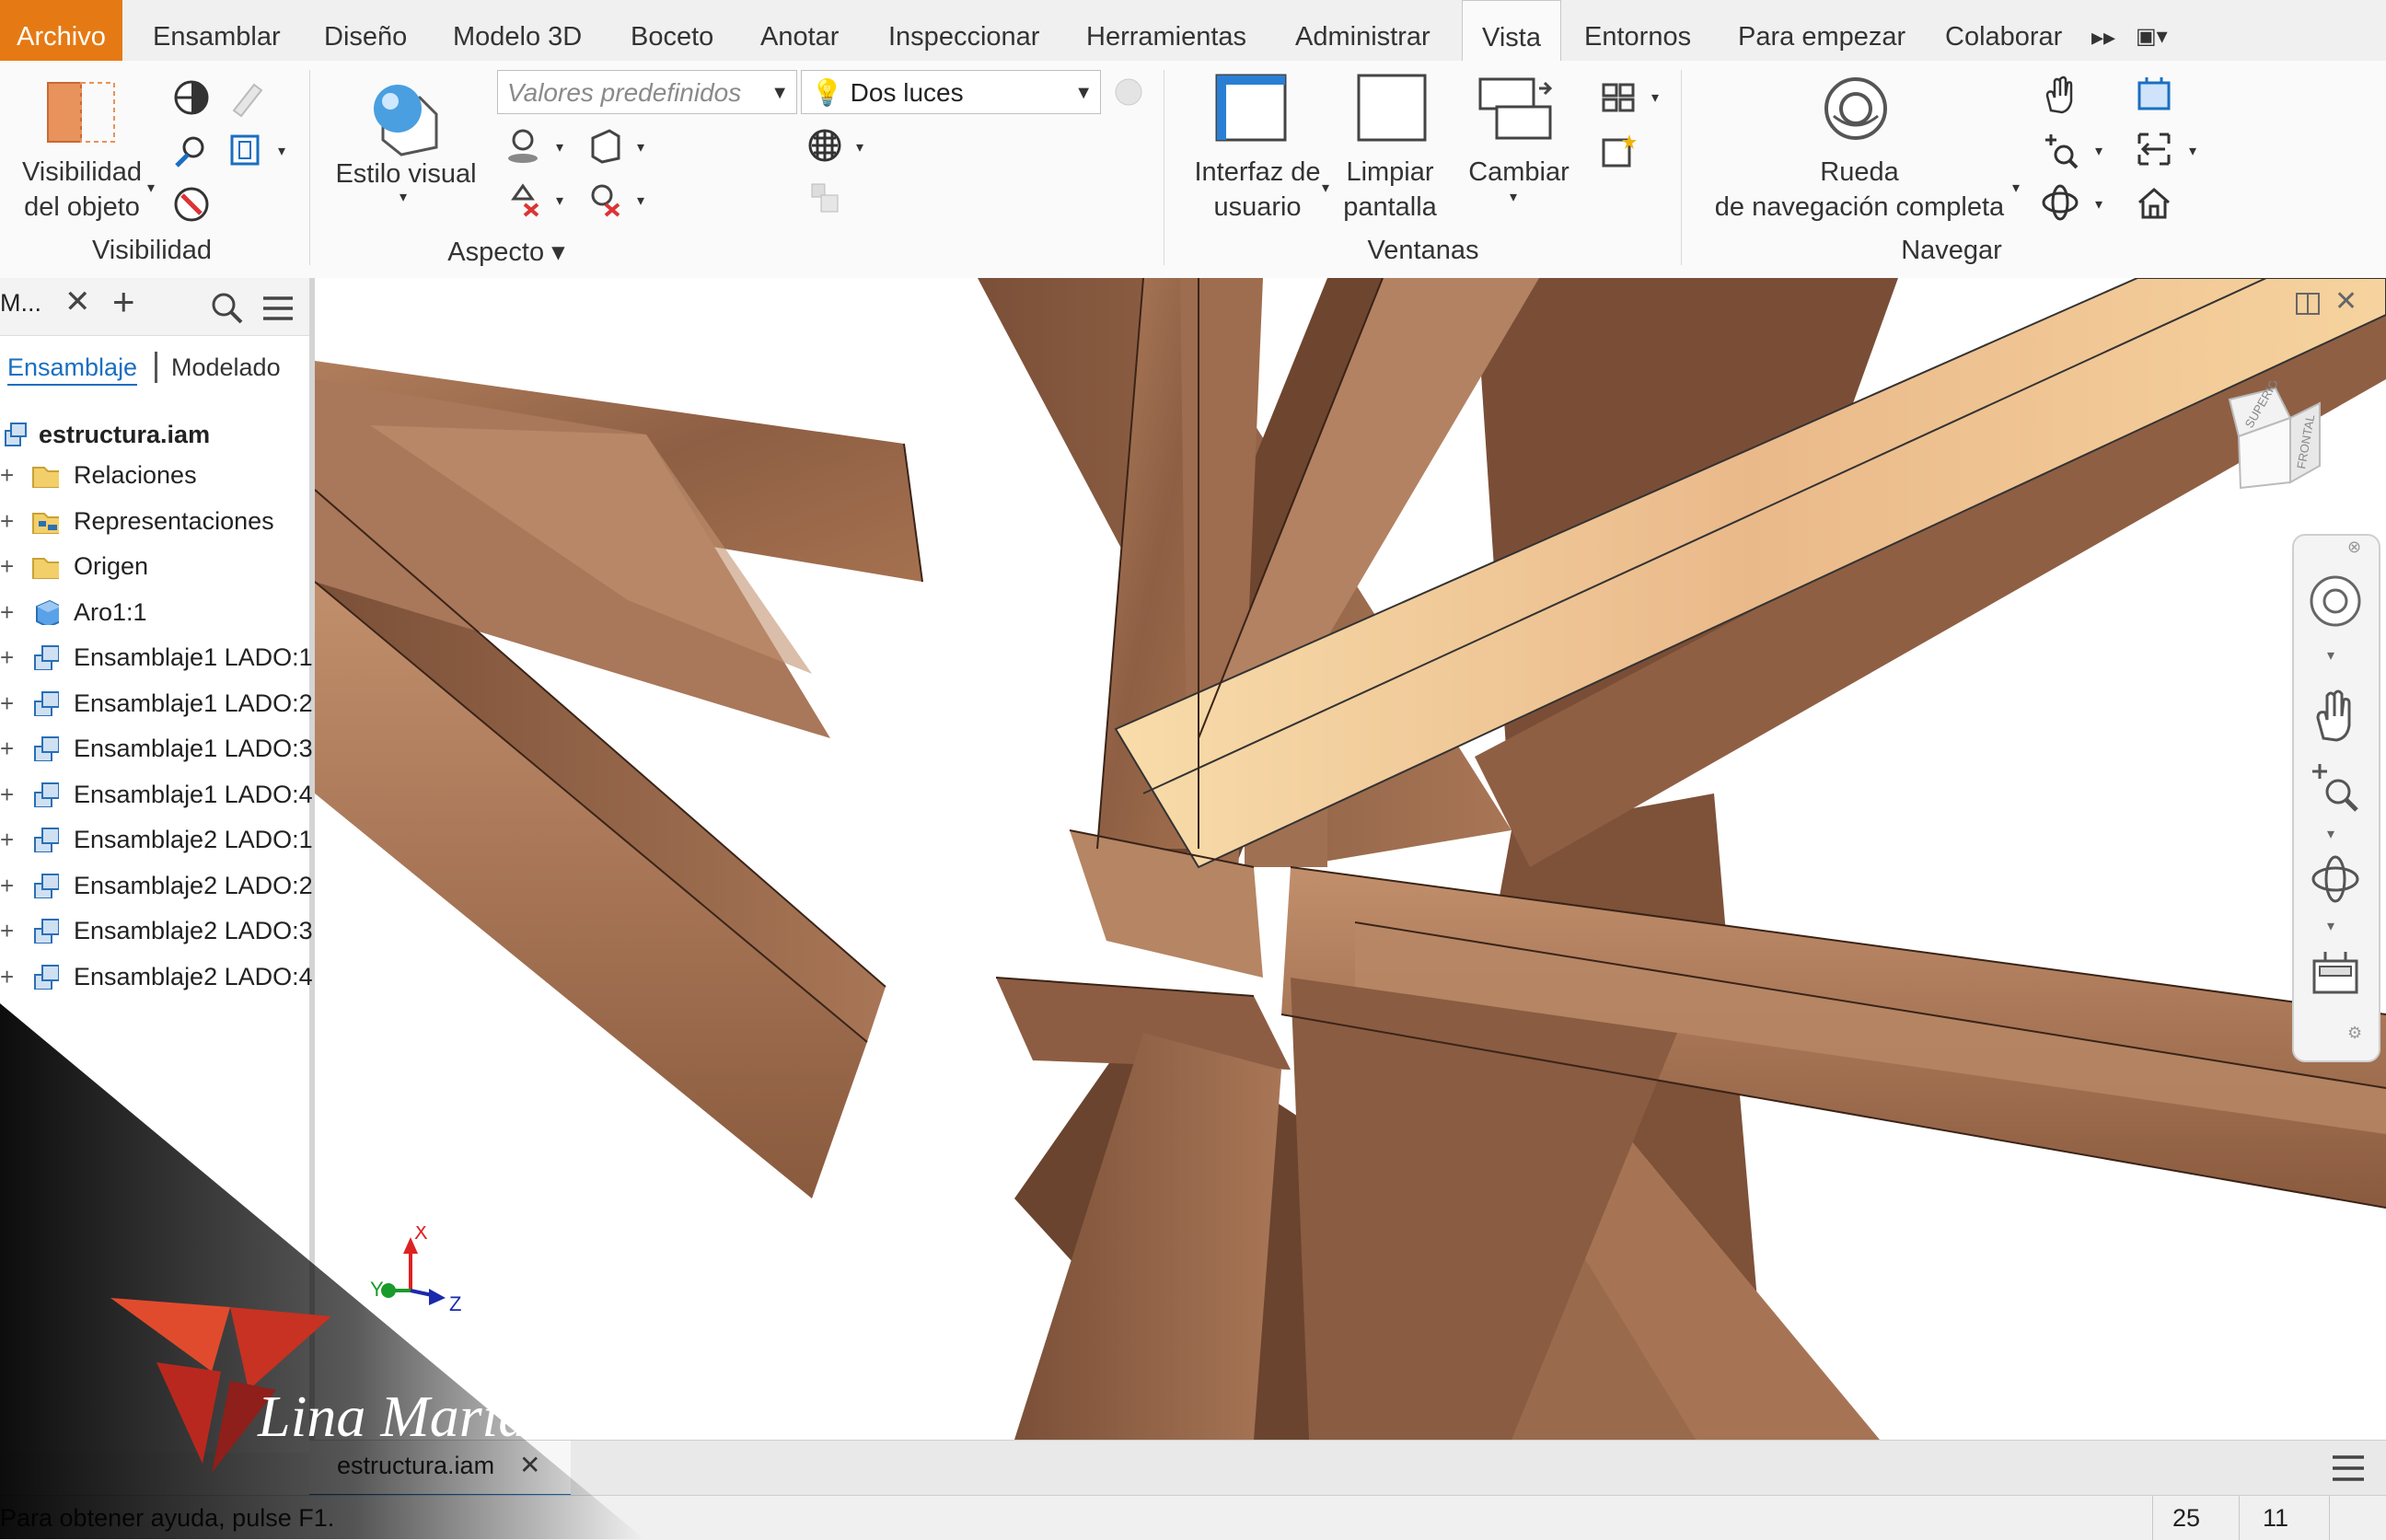 The image size is (2386, 1540). What do you see at coordinates (517, 30) in the screenshot?
I see `tab-modelo-3d: Modelo 3D` at bounding box center [517, 30].